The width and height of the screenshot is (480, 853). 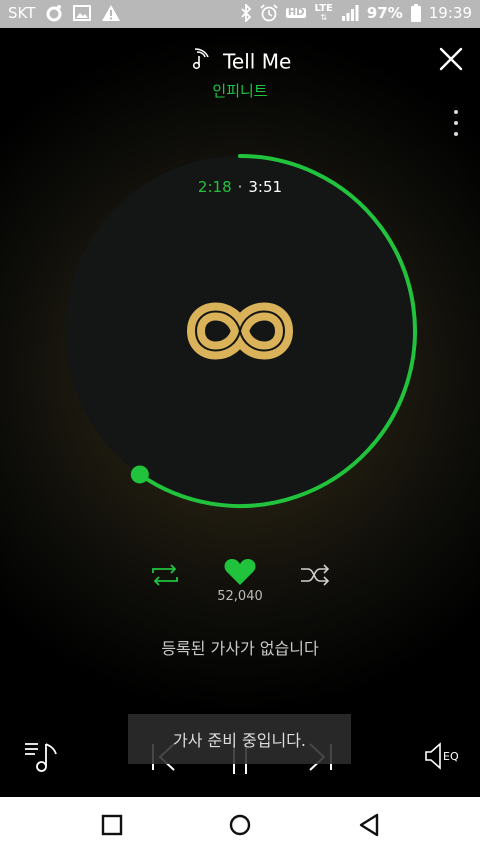 I want to click on gallery-icon, so click(x=82, y=13).